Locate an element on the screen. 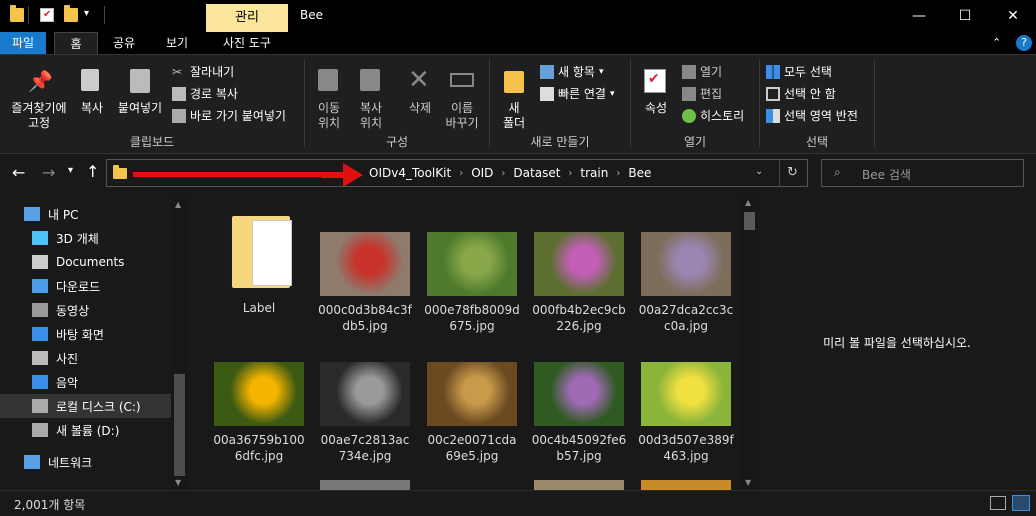 This screenshot has width=1036, height=516. copy-path-label: 경로 복사 is located at coordinates (214, 94).